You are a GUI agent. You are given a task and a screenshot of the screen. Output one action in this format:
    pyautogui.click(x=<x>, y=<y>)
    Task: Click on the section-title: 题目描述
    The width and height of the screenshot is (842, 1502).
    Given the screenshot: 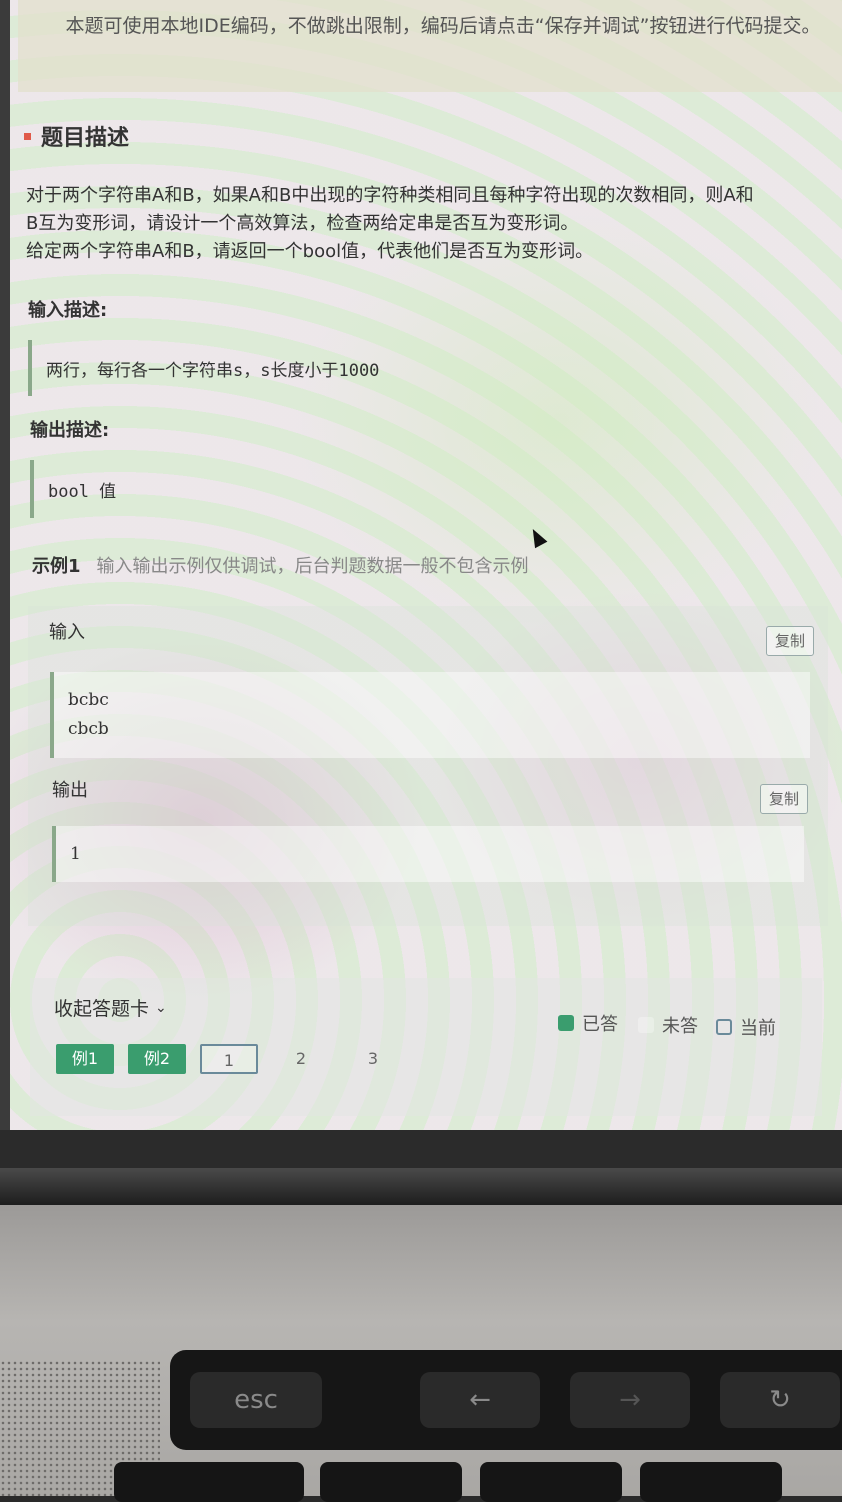 What is the action you would take?
    pyautogui.click(x=76, y=136)
    